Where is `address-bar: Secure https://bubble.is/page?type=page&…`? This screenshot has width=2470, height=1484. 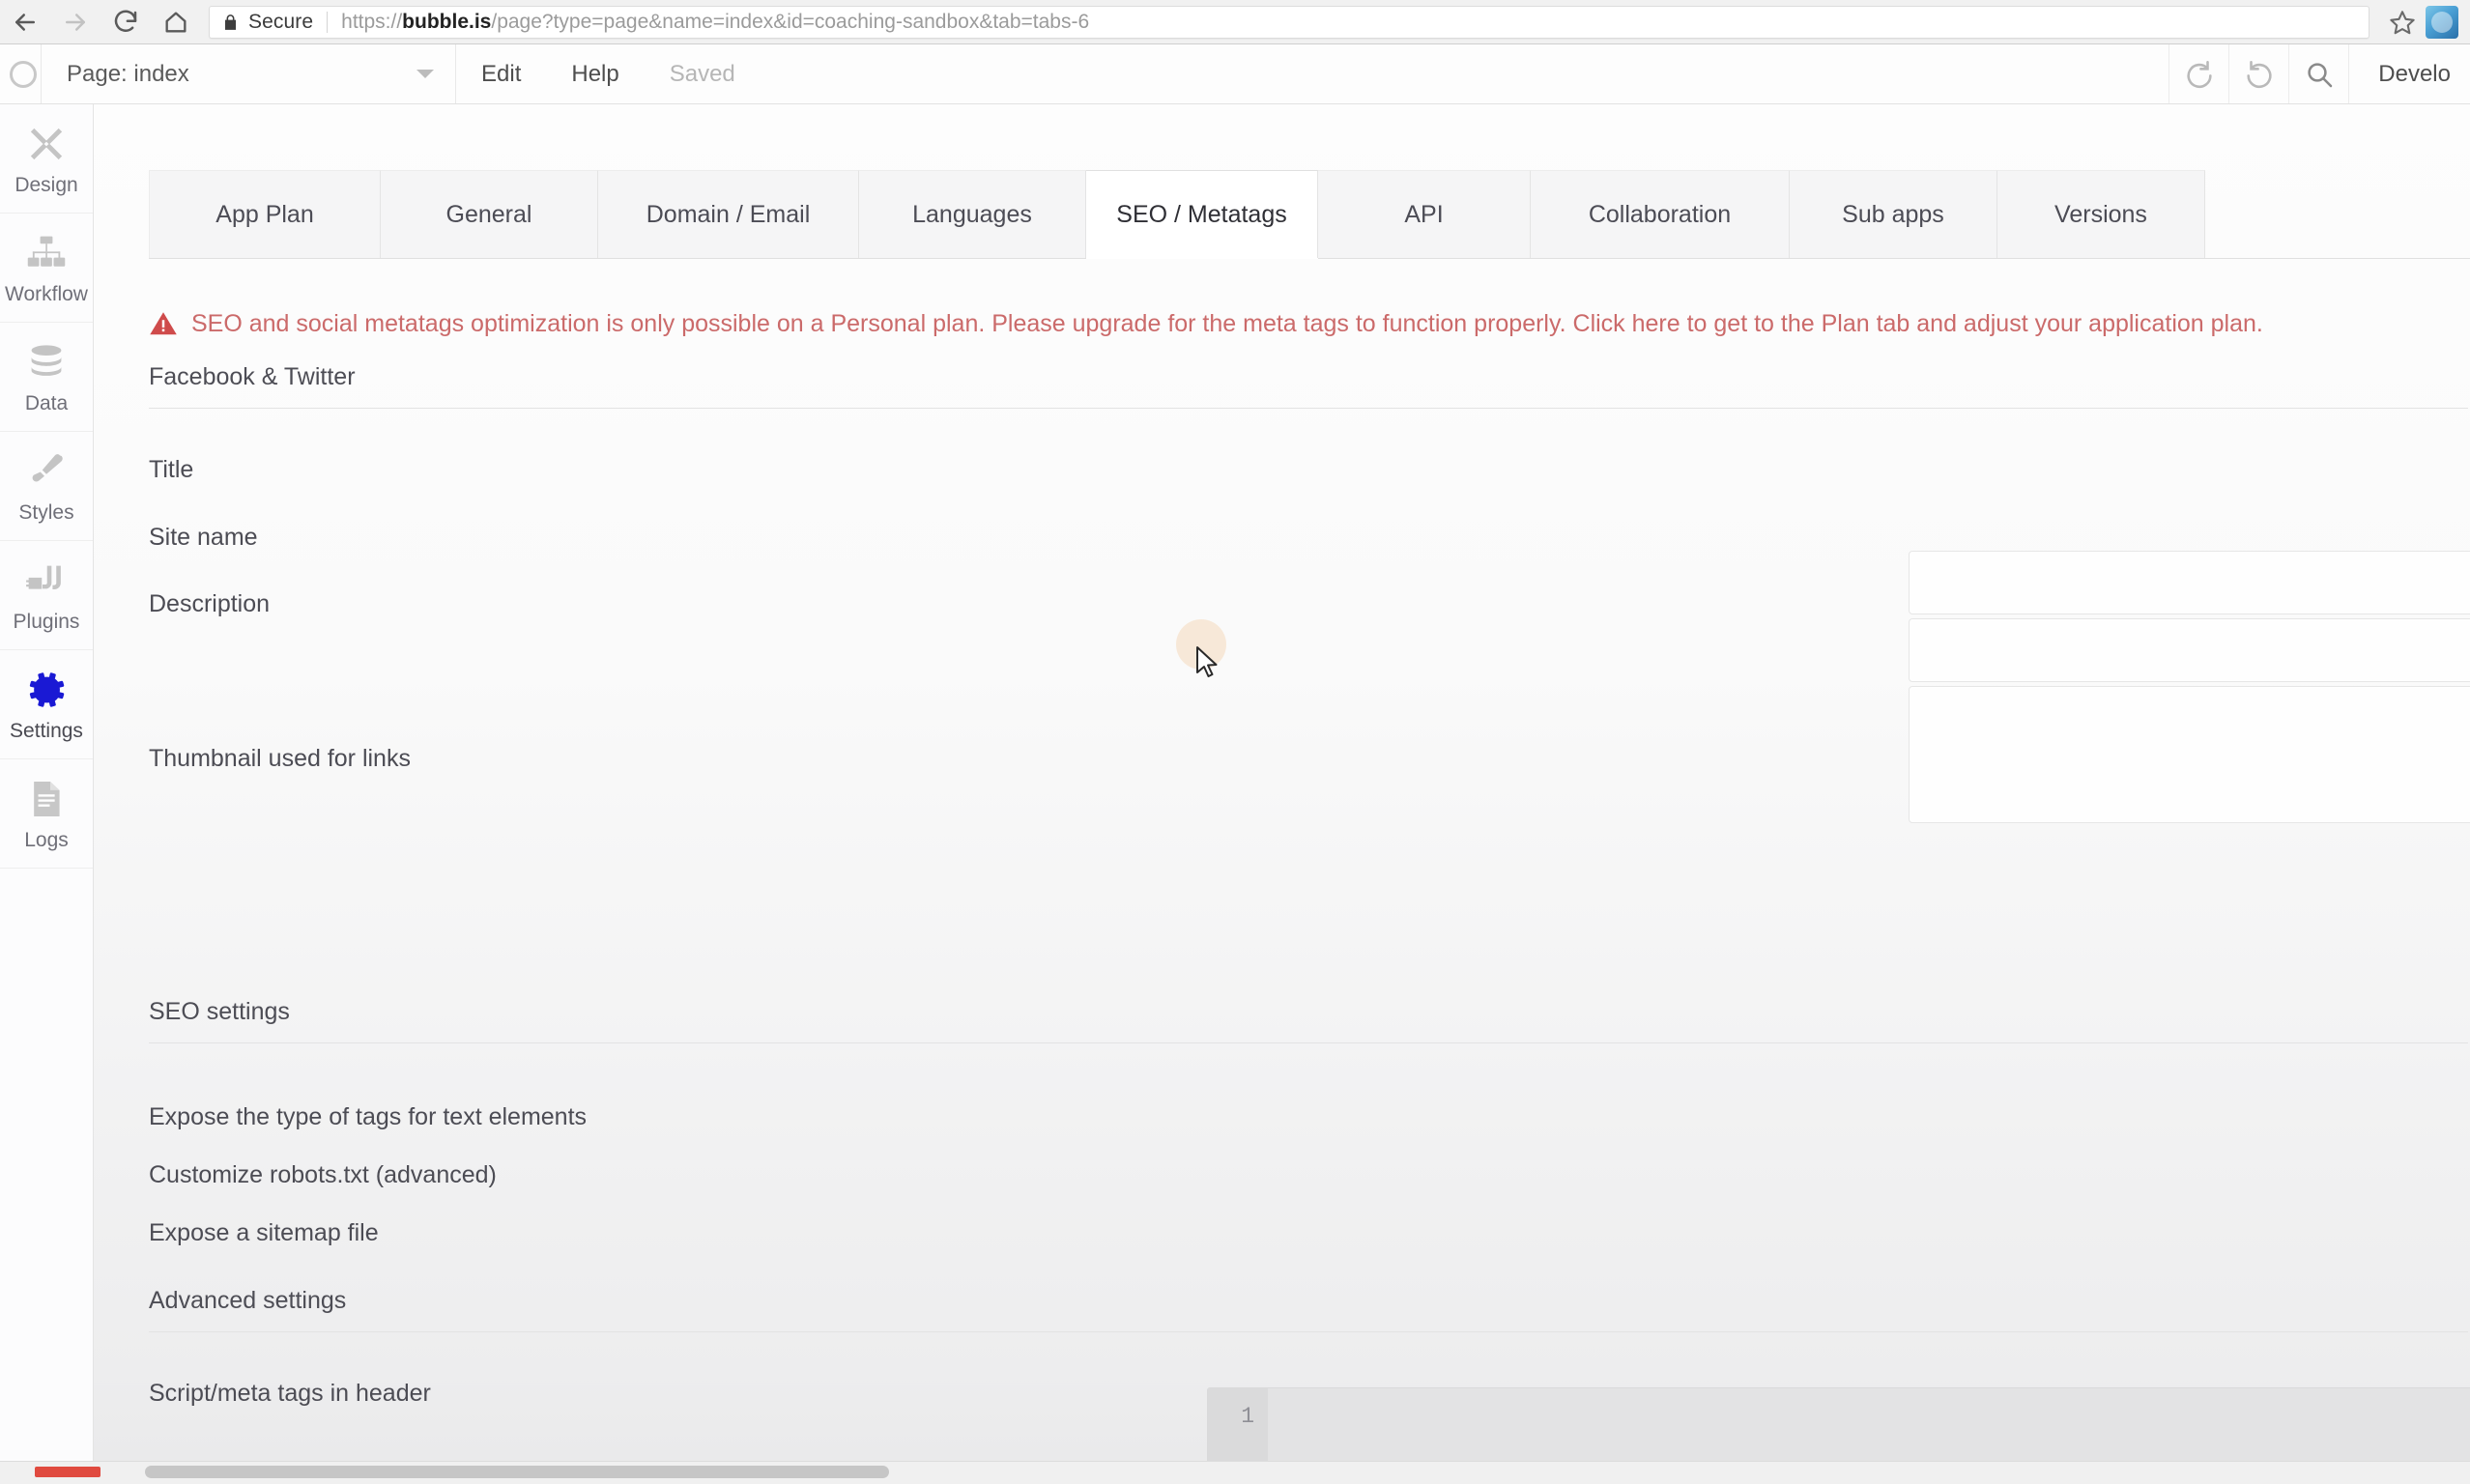
address-bar: Secure https://bubble.is/page?type=page&… is located at coordinates (1289, 22).